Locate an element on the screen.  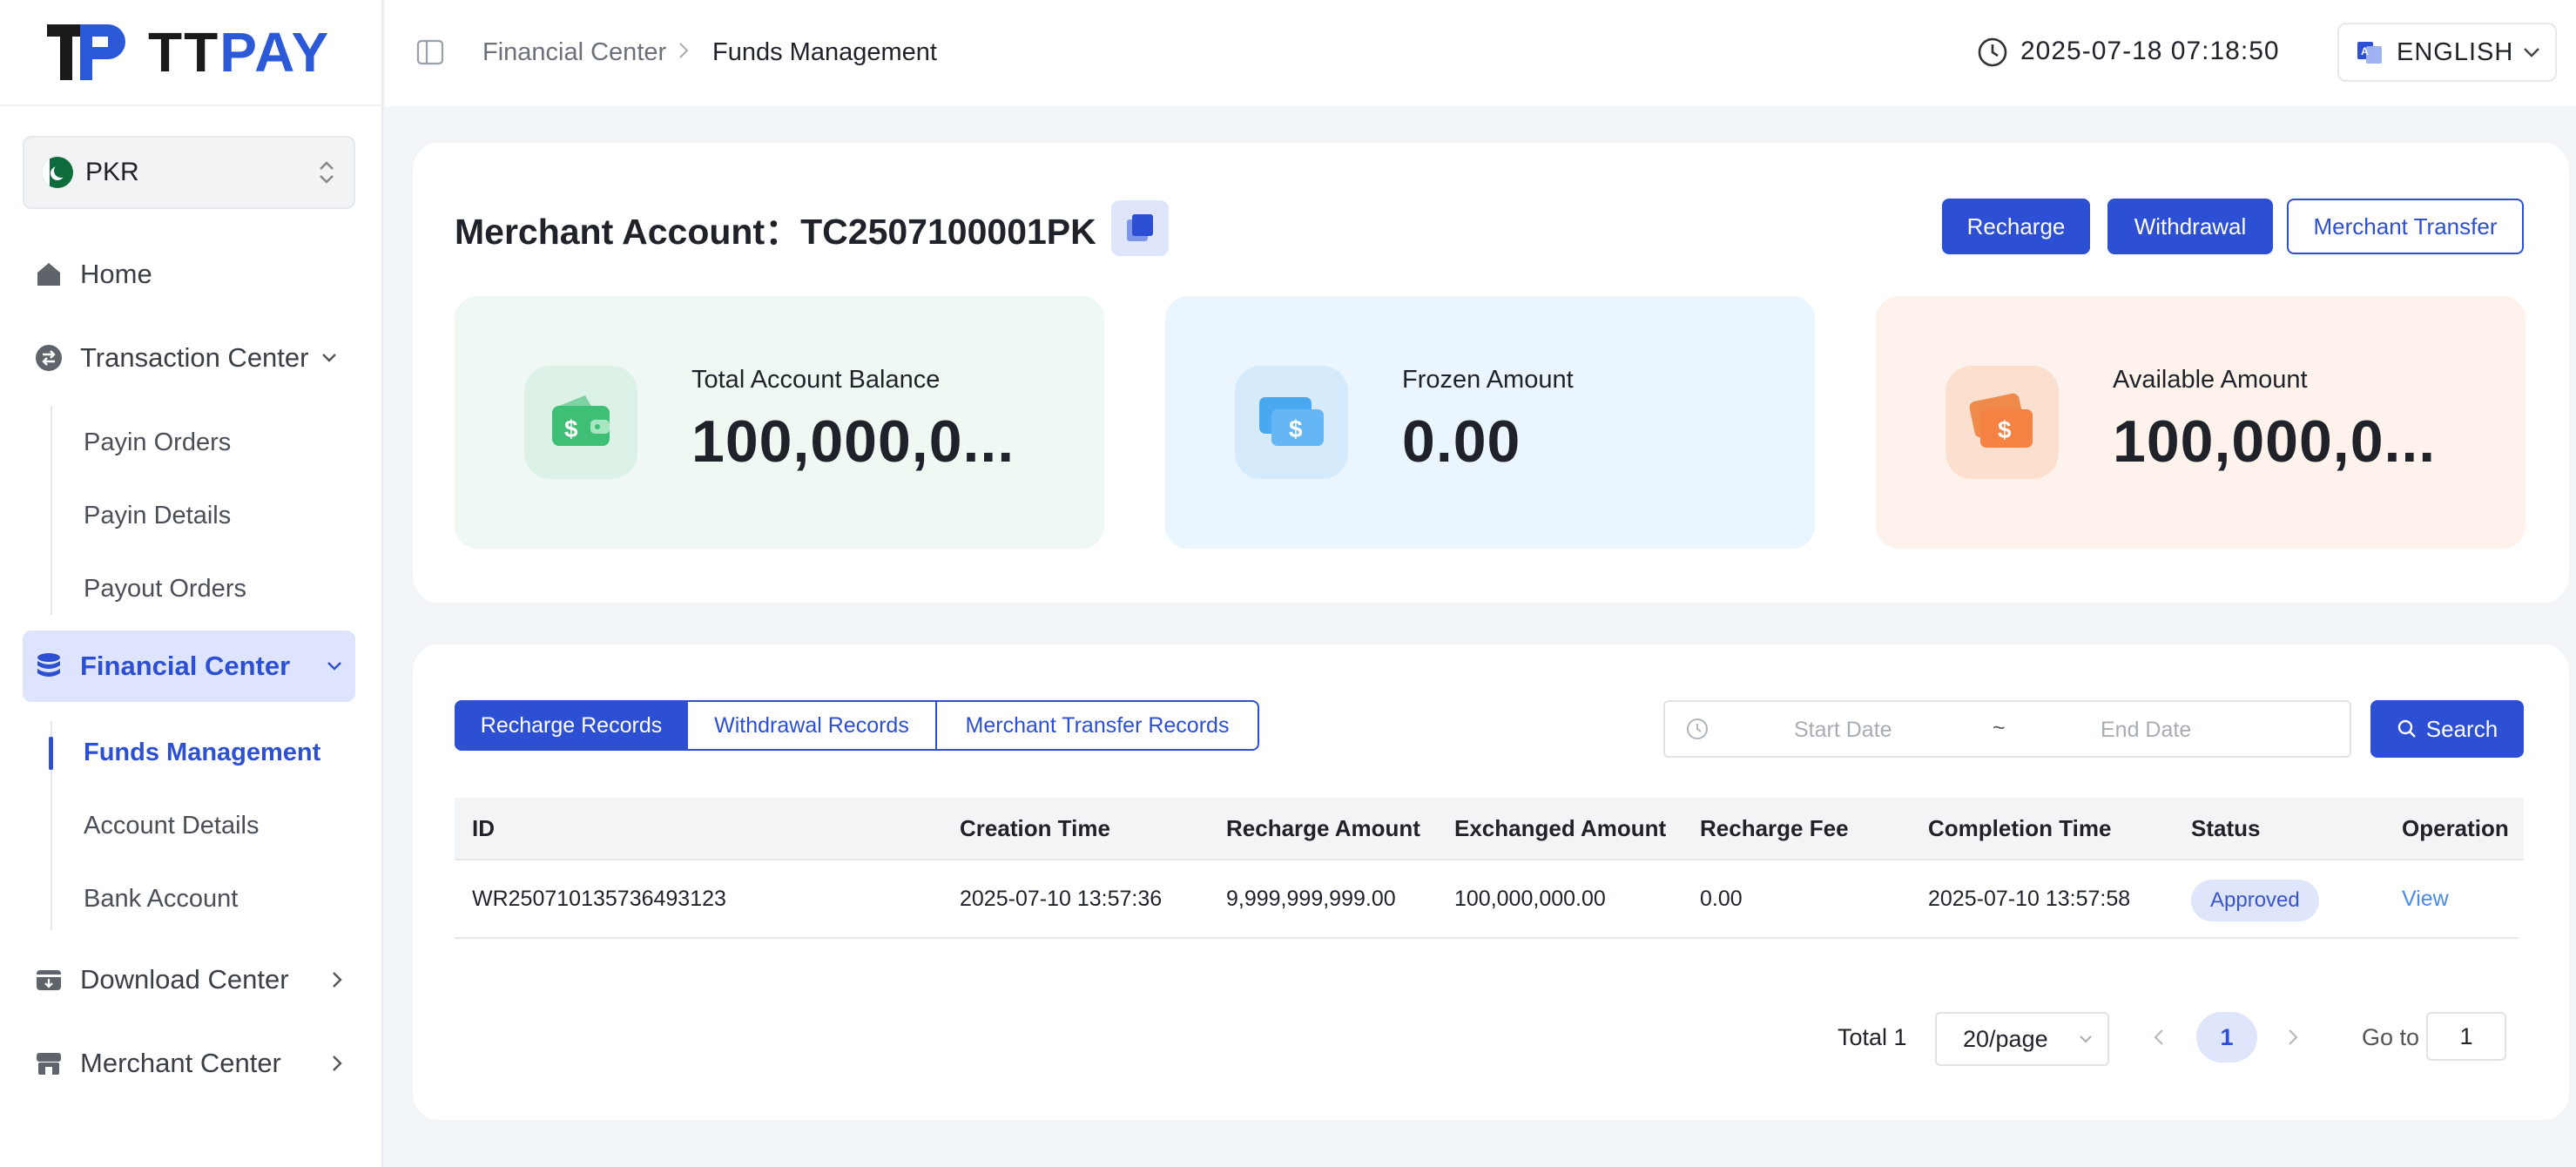
nav-home: Home is located at coordinates (189, 274).